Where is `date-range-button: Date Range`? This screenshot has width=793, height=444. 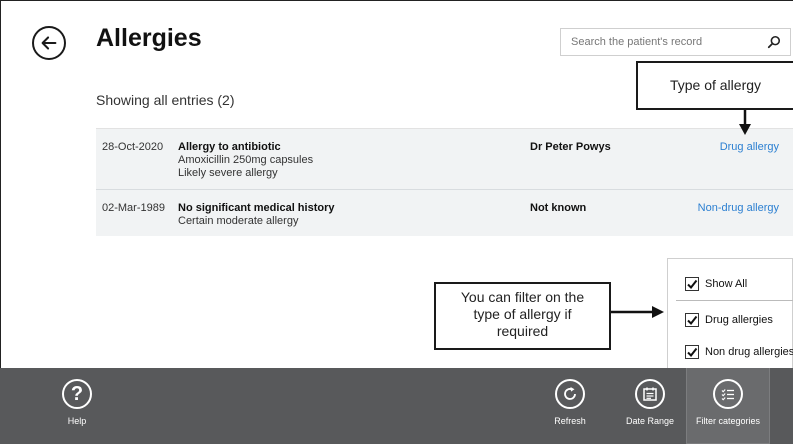
date-range-button: Date Range is located at coordinates (650, 406).